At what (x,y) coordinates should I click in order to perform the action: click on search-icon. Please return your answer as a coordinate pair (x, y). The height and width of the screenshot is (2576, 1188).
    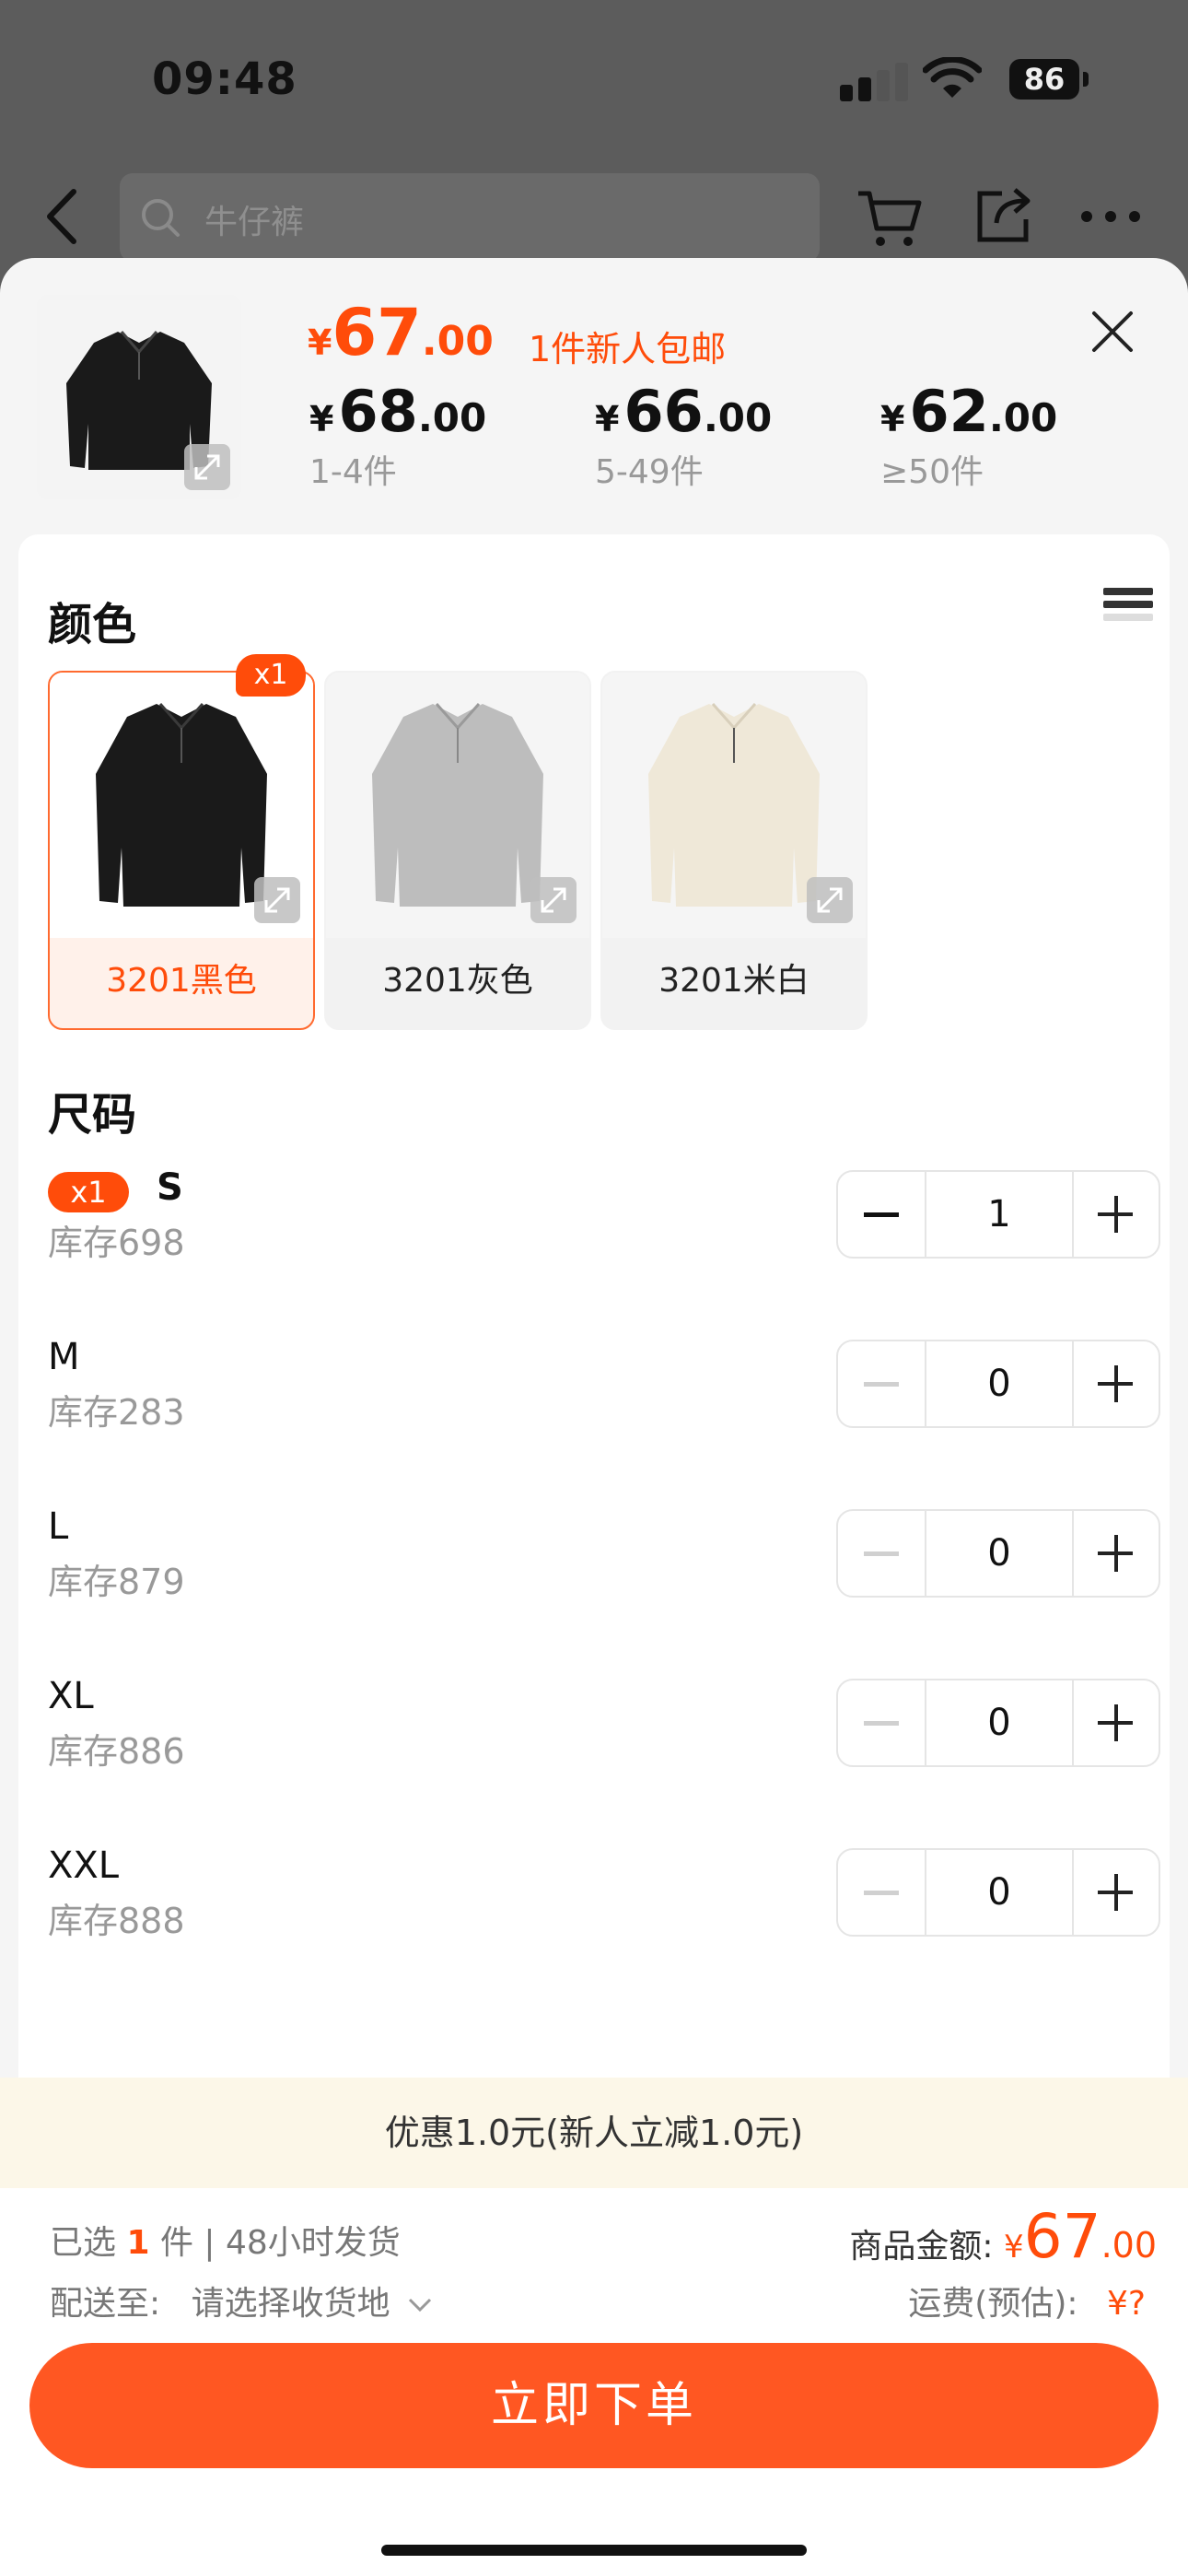
    Looking at the image, I should click on (161, 218).